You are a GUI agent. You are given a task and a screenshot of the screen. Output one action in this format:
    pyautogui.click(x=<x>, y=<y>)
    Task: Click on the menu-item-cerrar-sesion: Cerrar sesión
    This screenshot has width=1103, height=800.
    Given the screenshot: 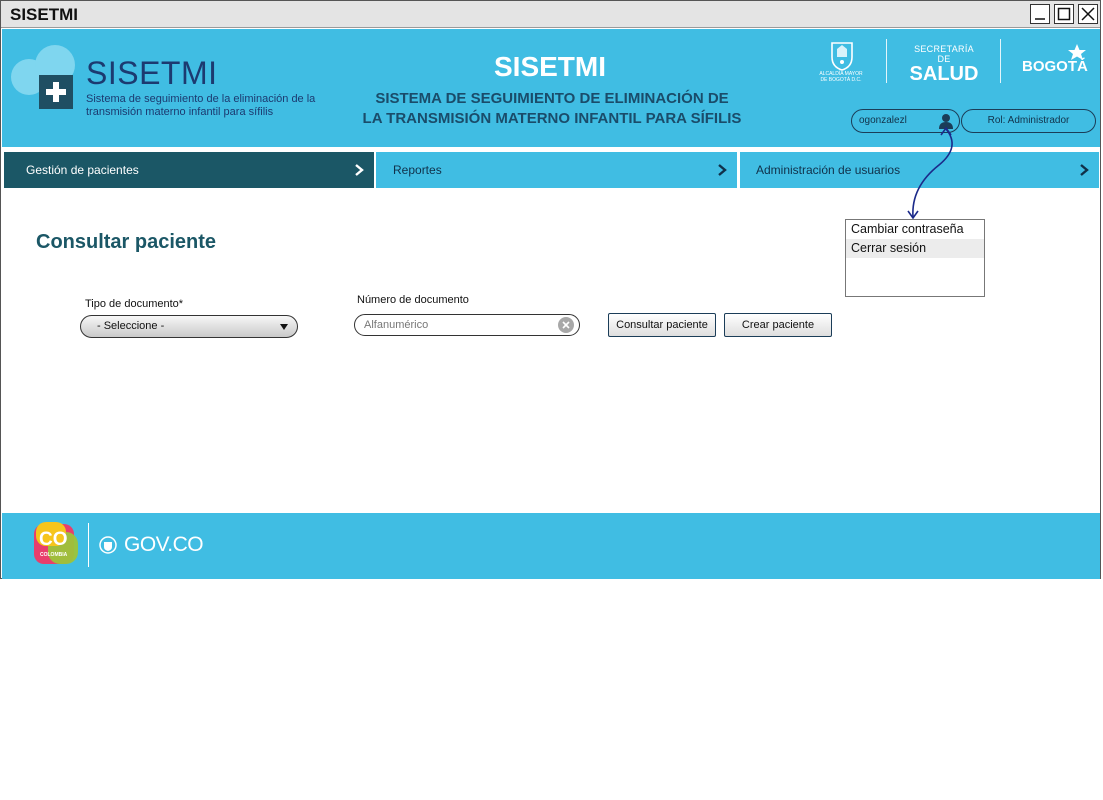 What is the action you would take?
    pyautogui.click(x=915, y=248)
    